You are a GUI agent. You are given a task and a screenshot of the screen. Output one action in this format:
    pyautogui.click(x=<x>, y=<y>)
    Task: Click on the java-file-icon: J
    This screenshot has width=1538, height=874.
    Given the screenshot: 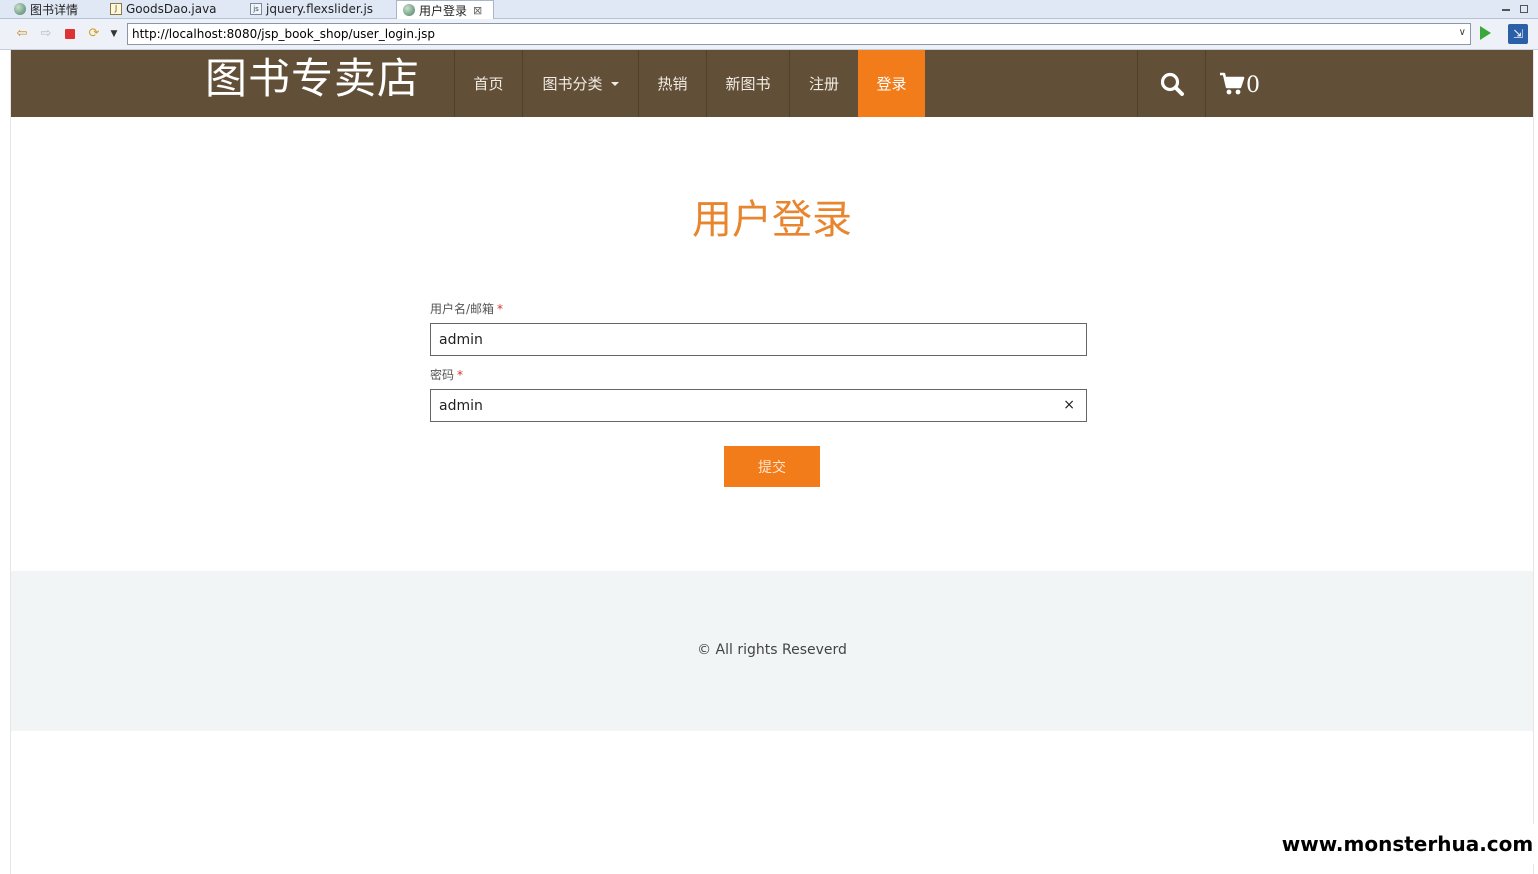 What is the action you would take?
    pyautogui.click(x=116, y=9)
    